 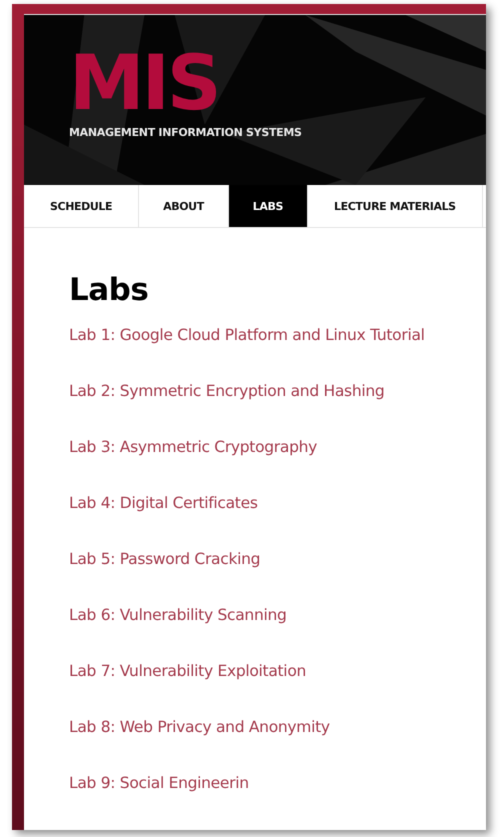 What do you see at coordinates (186, 132) in the screenshot?
I see `site-subtitle: MANAGEMENT INFORMATION SYSTEMS` at bounding box center [186, 132].